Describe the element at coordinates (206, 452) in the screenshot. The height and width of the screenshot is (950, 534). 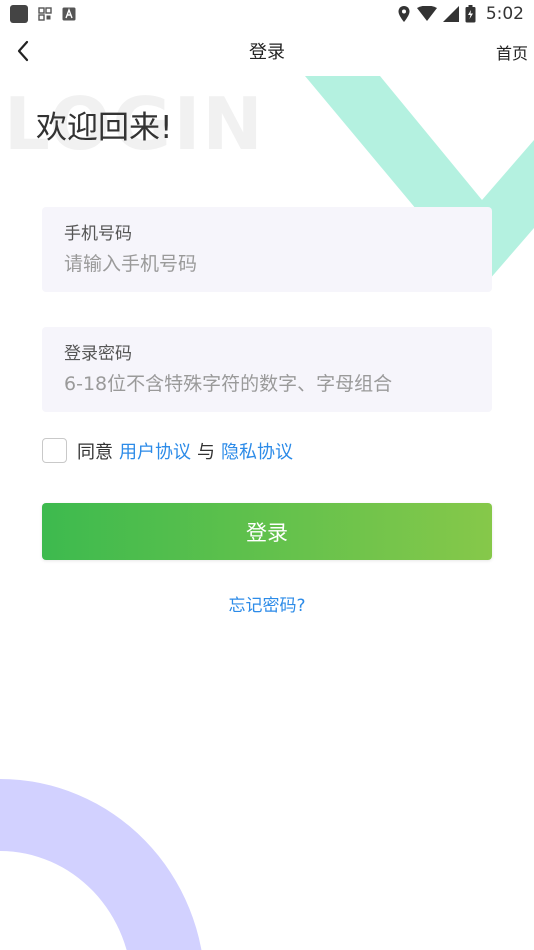
I see `agree-conjunction: 与` at that location.